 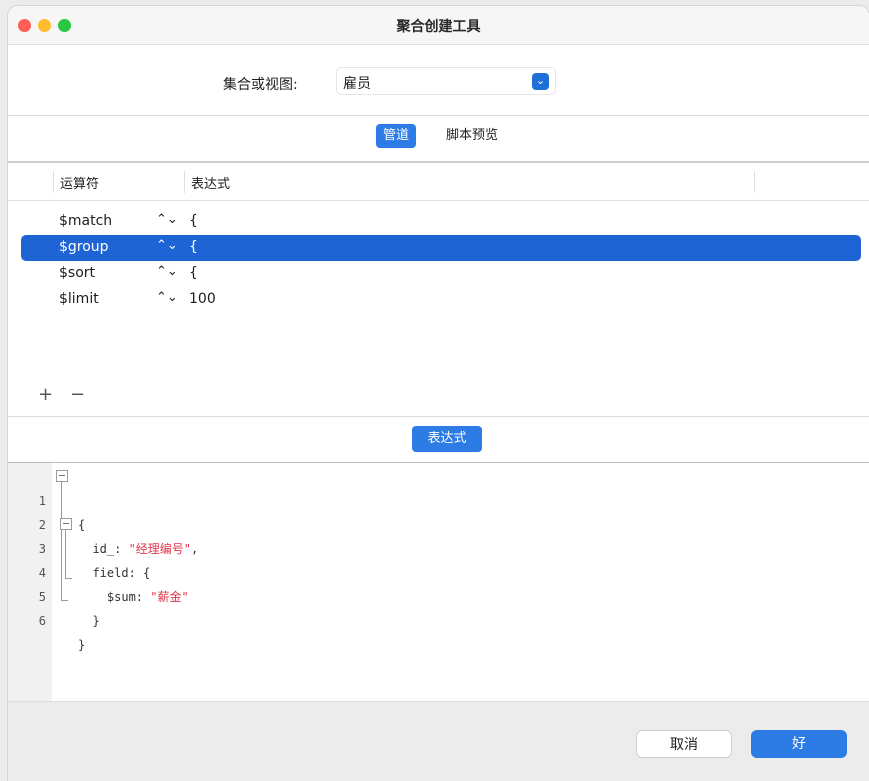 What do you see at coordinates (260, 85) in the screenshot?
I see `collection-label: 集合或视图:` at bounding box center [260, 85].